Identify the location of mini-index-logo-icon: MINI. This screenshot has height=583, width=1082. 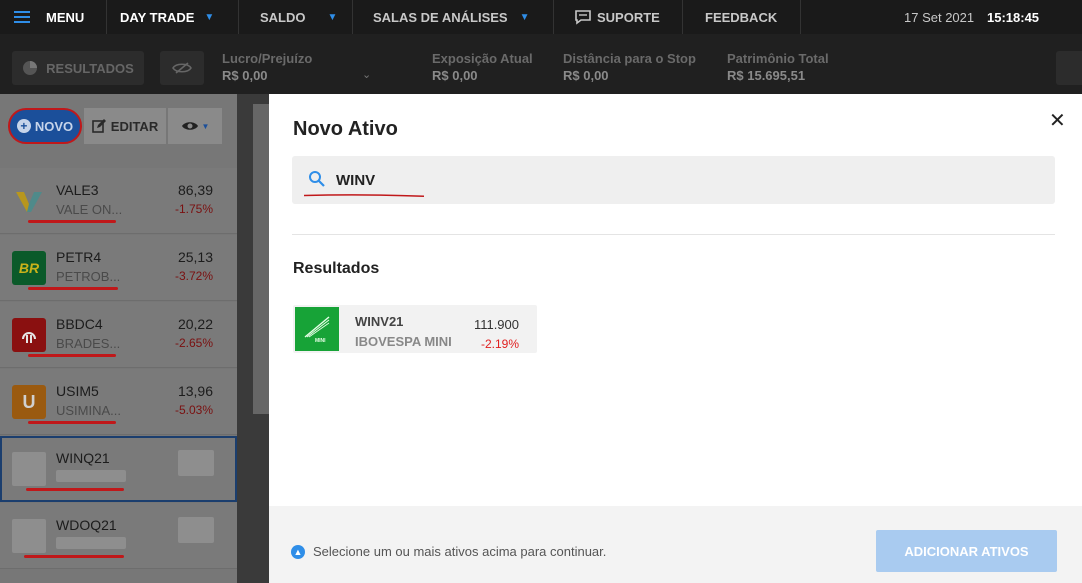
(317, 329).